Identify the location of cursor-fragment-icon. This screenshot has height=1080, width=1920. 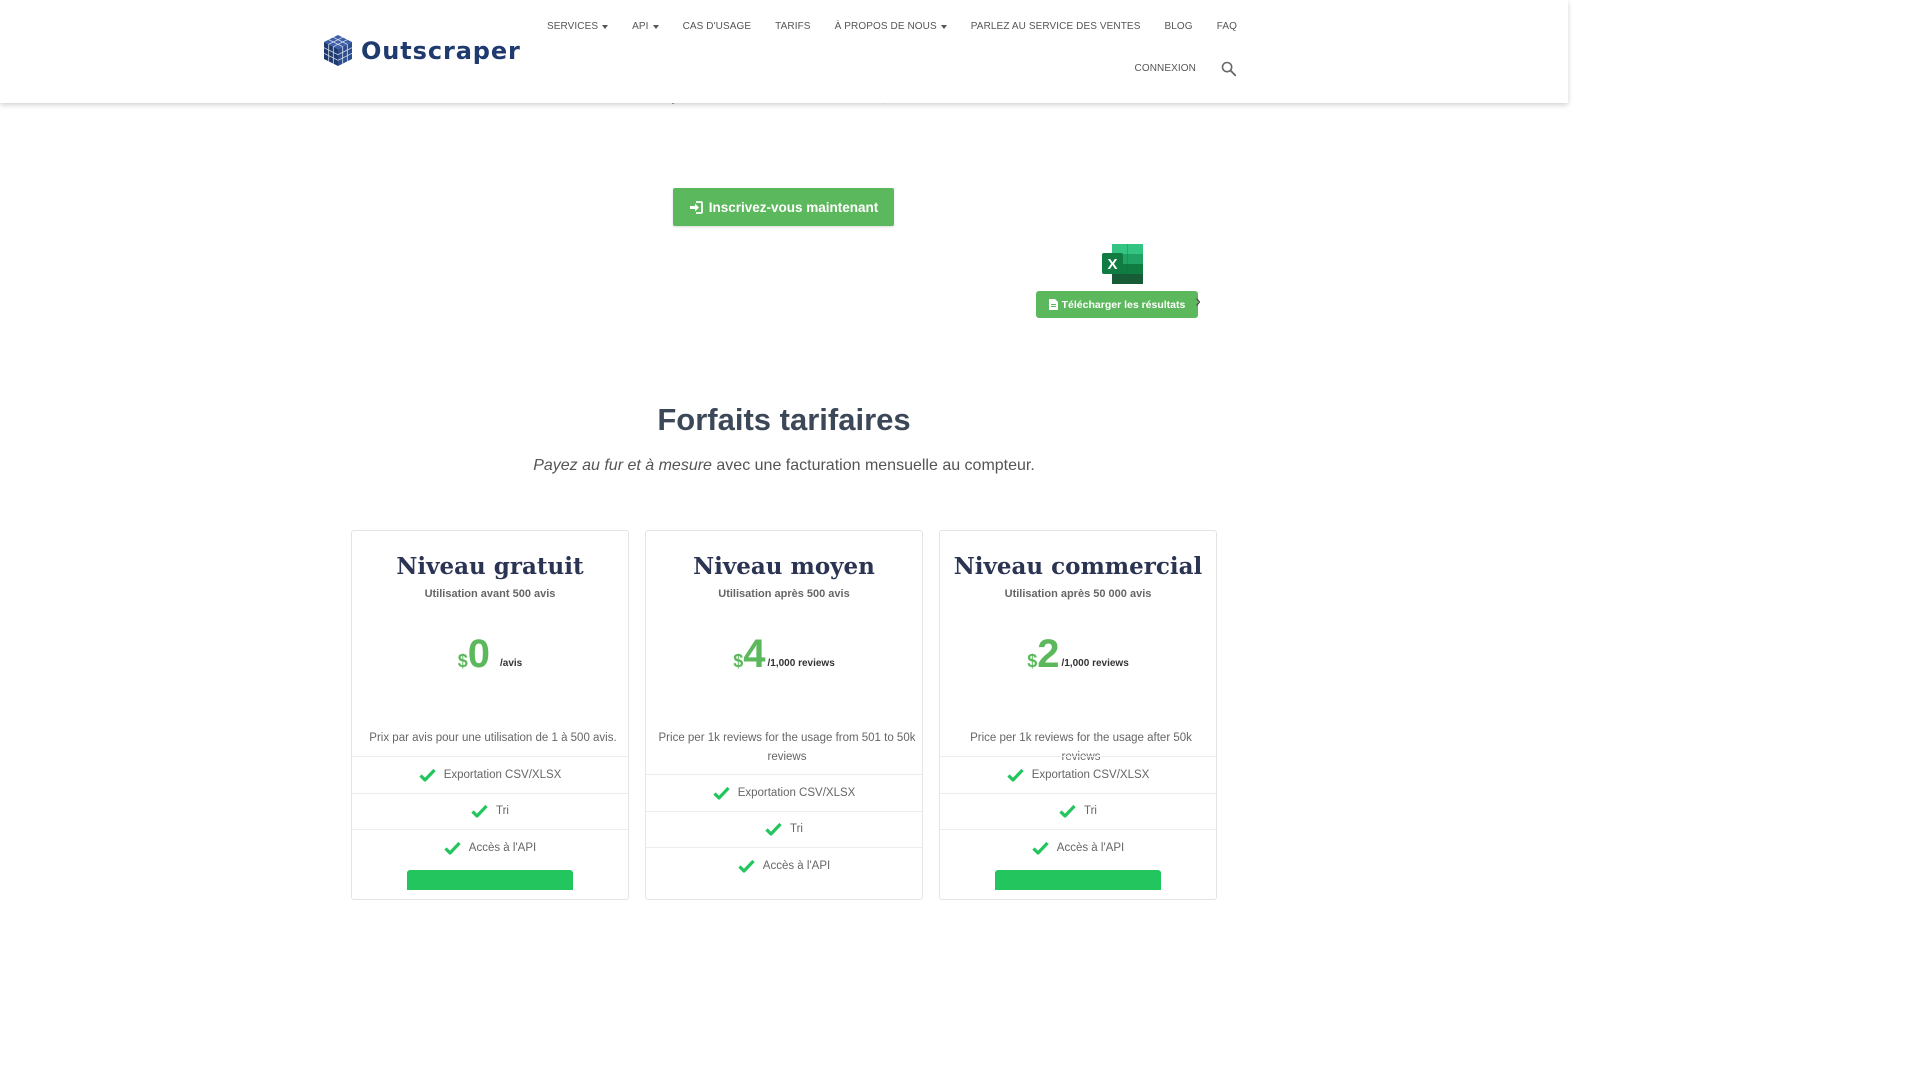
(1198, 302).